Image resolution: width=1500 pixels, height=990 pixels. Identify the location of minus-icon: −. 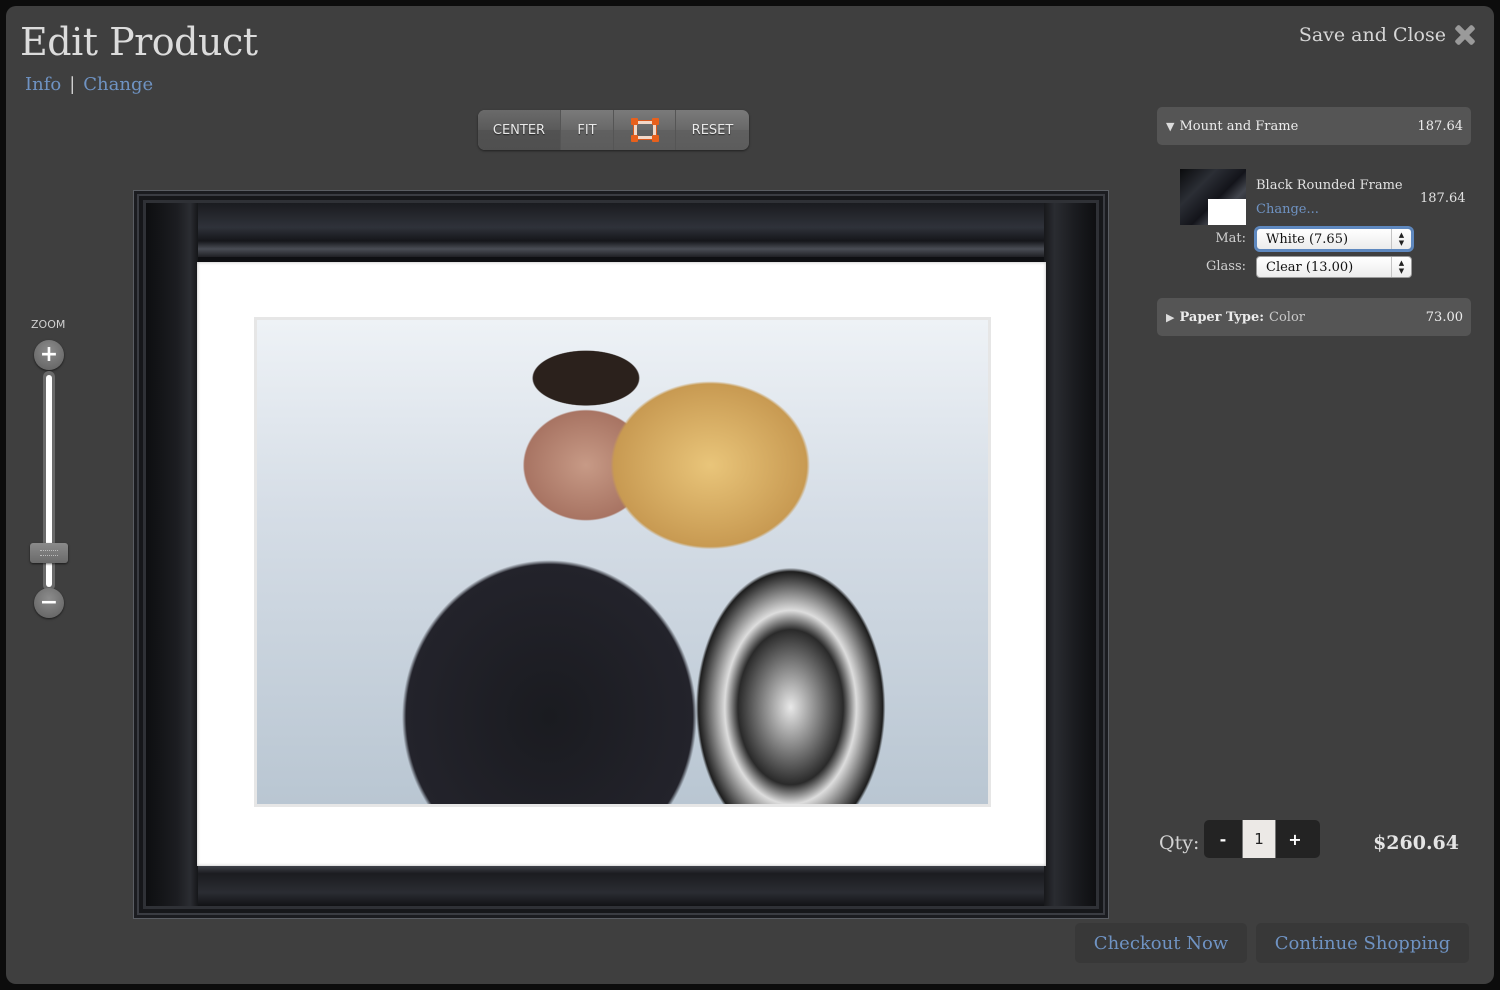
(49, 602).